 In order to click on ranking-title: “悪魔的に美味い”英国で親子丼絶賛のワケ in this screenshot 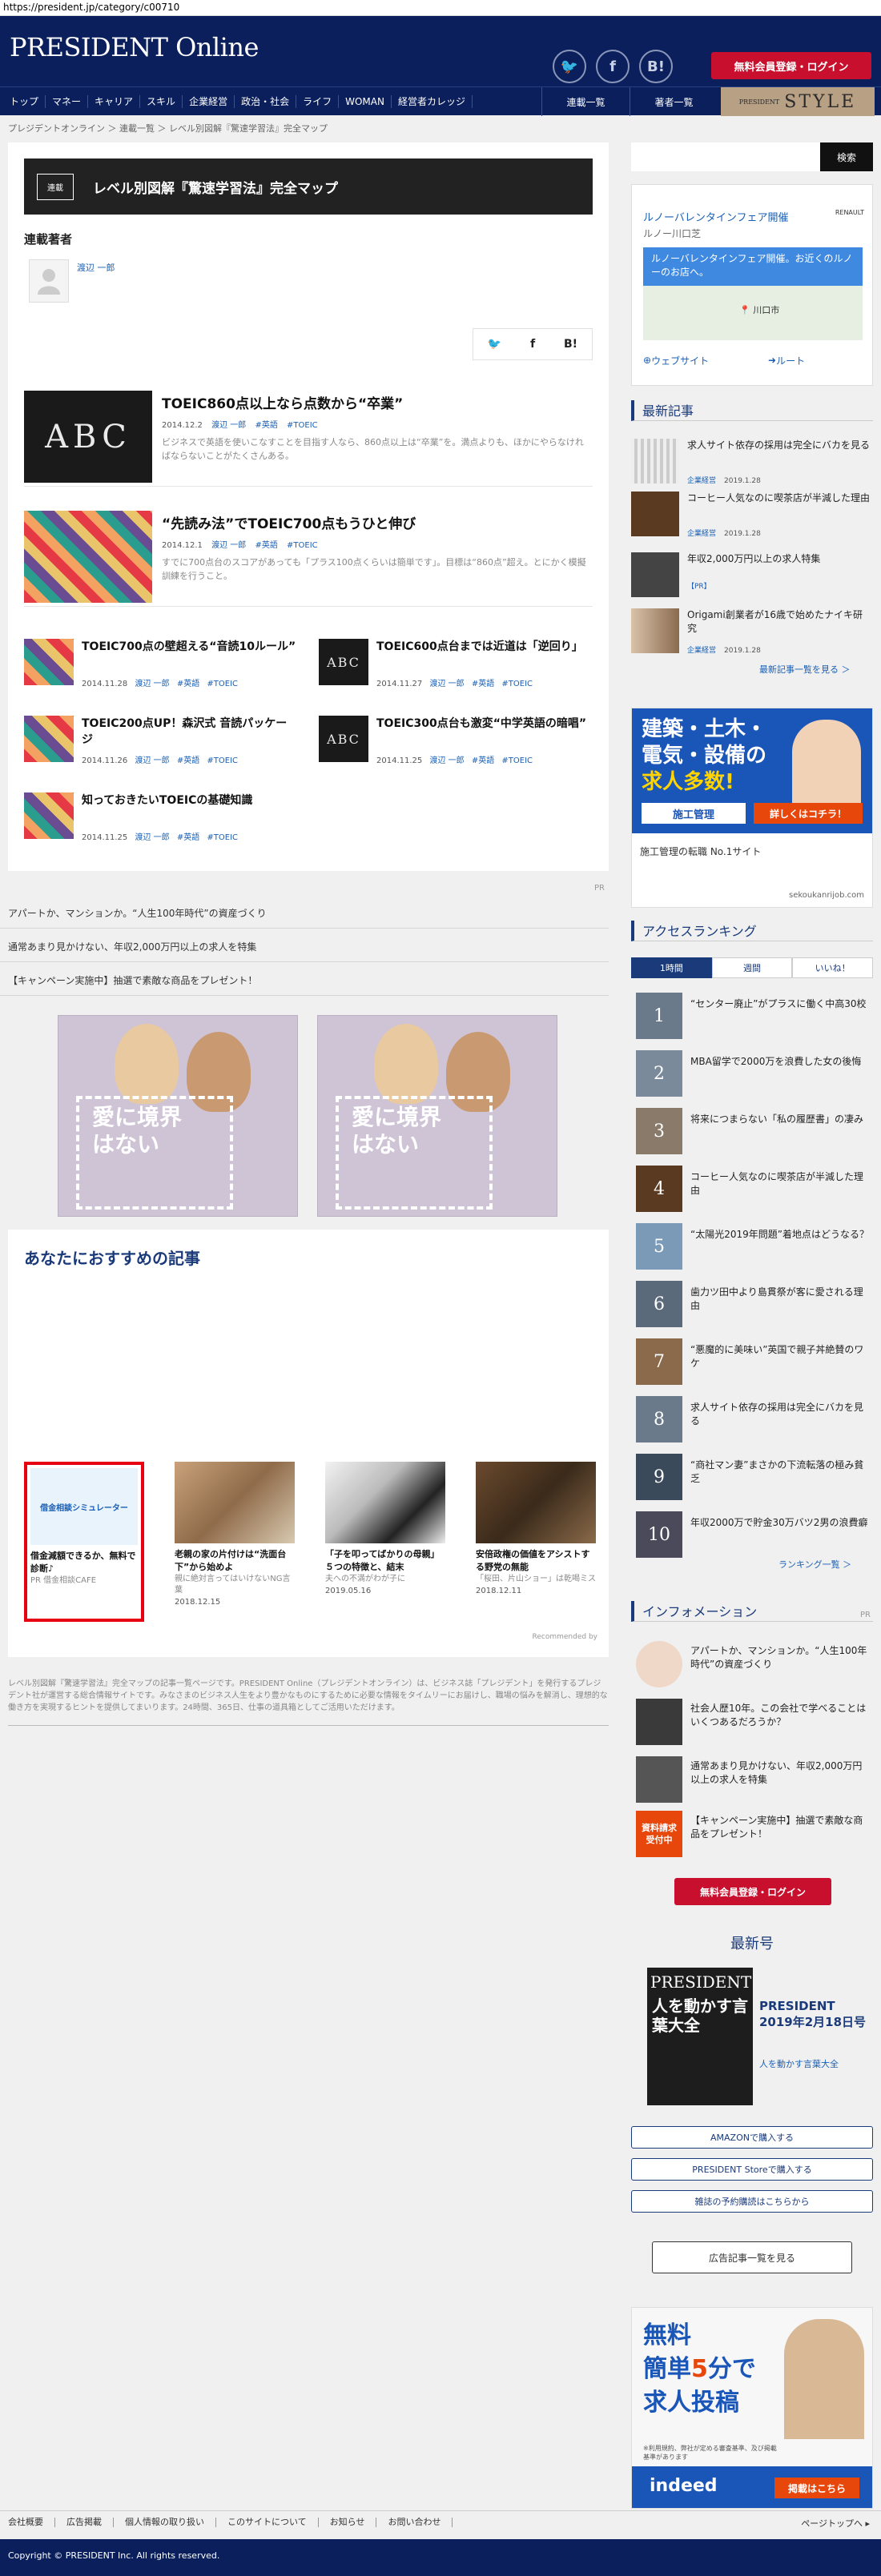, I will do `click(780, 1357)`.